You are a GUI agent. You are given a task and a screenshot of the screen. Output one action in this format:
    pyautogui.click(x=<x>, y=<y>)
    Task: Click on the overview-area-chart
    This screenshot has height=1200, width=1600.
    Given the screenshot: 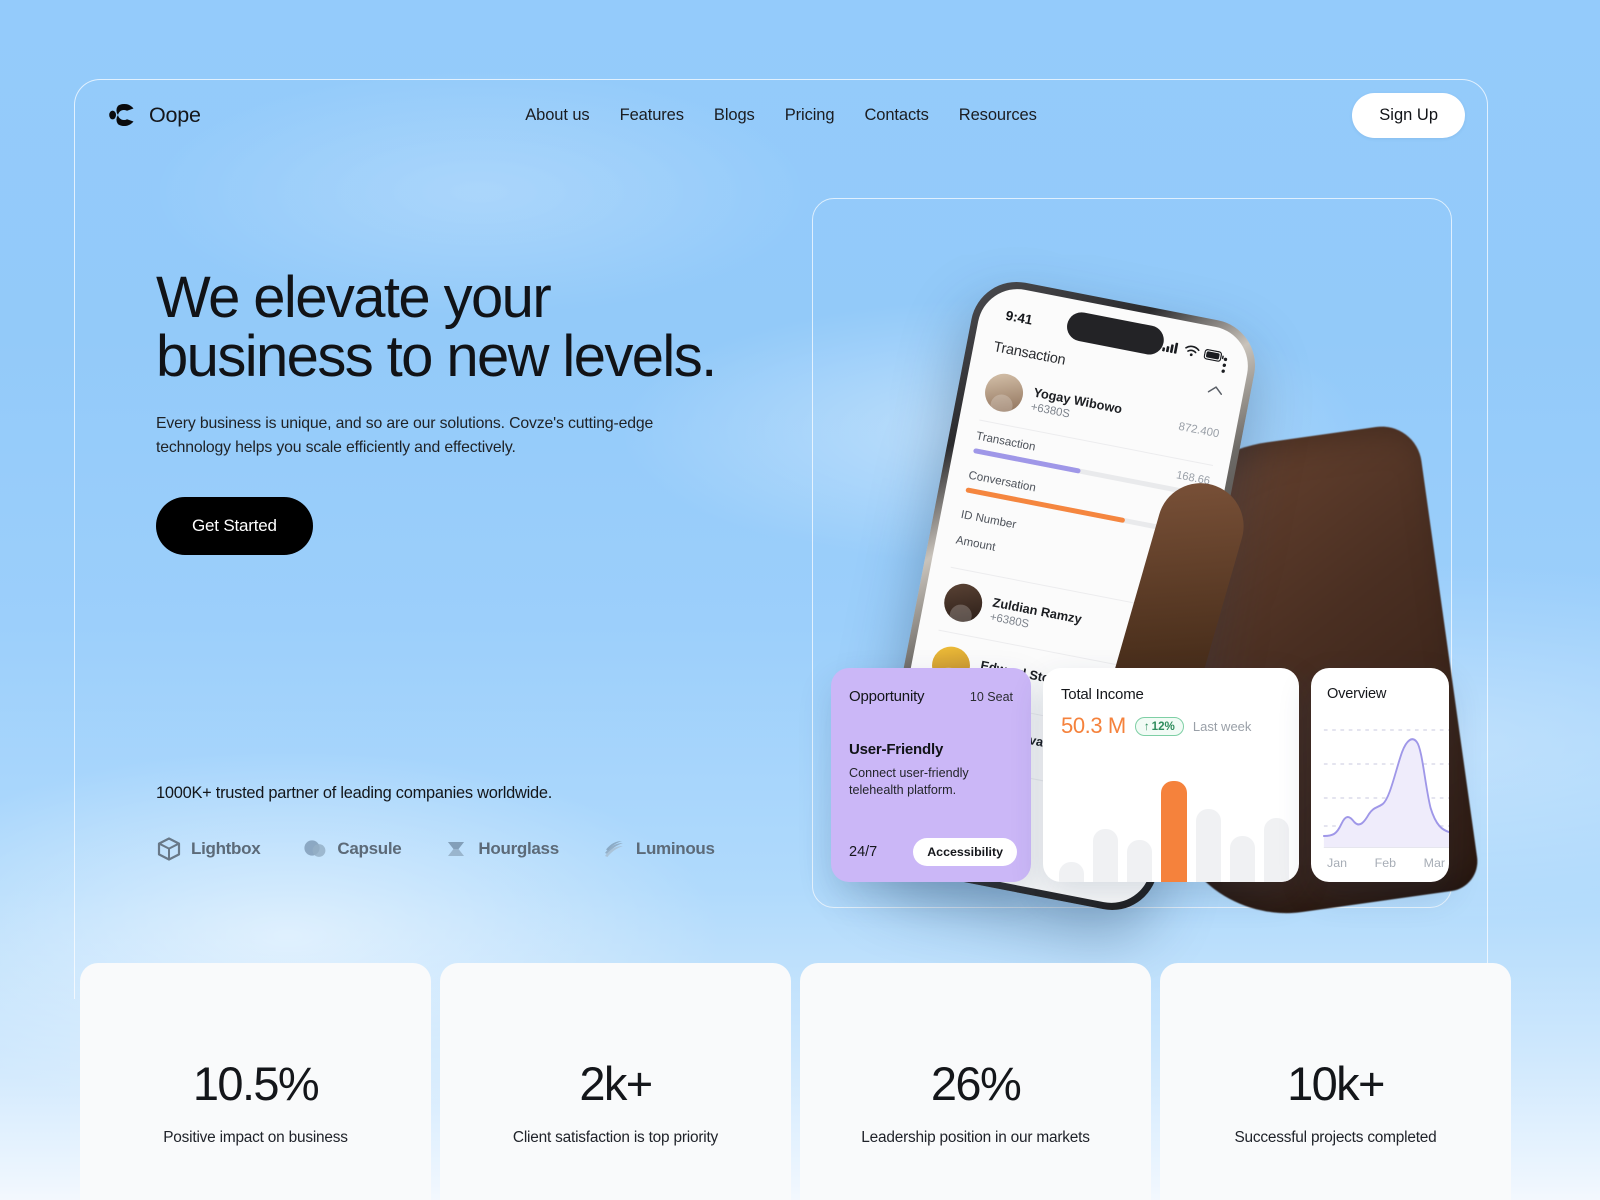 What is the action you would take?
    pyautogui.click(x=1385, y=788)
    